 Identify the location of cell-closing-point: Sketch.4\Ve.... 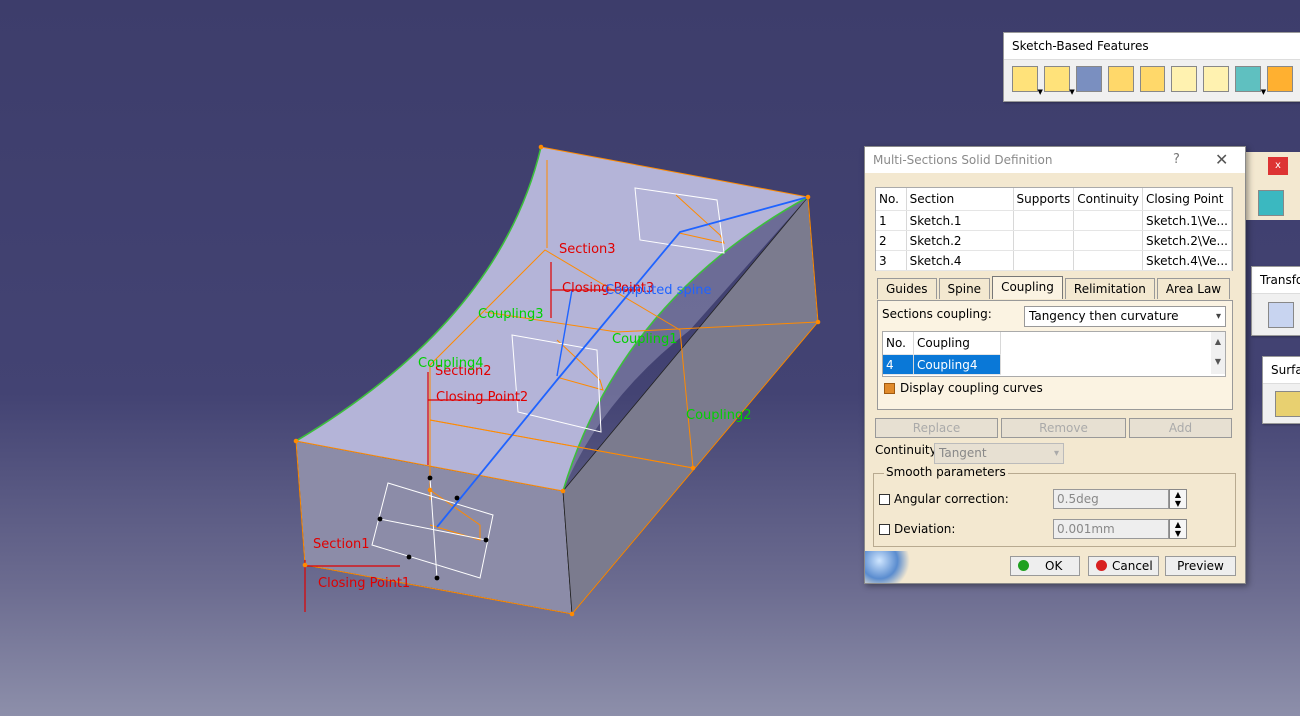
(1187, 260).